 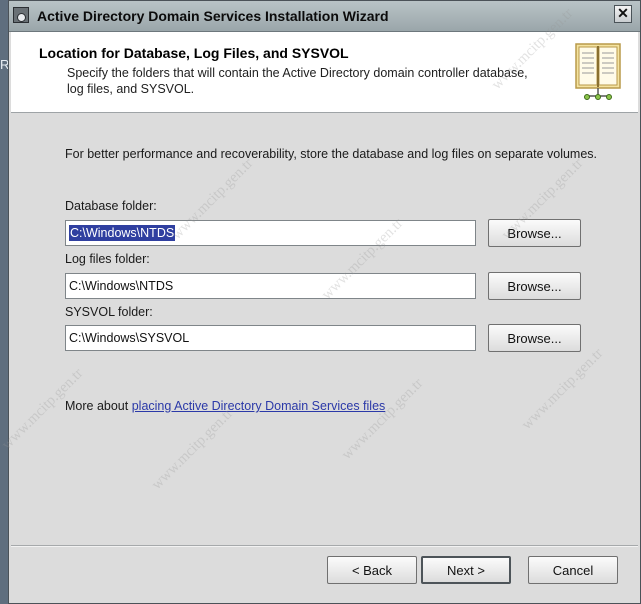 I want to click on sysvol-folder-value: C:\Windows\SYSVOL, so click(x=129, y=338).